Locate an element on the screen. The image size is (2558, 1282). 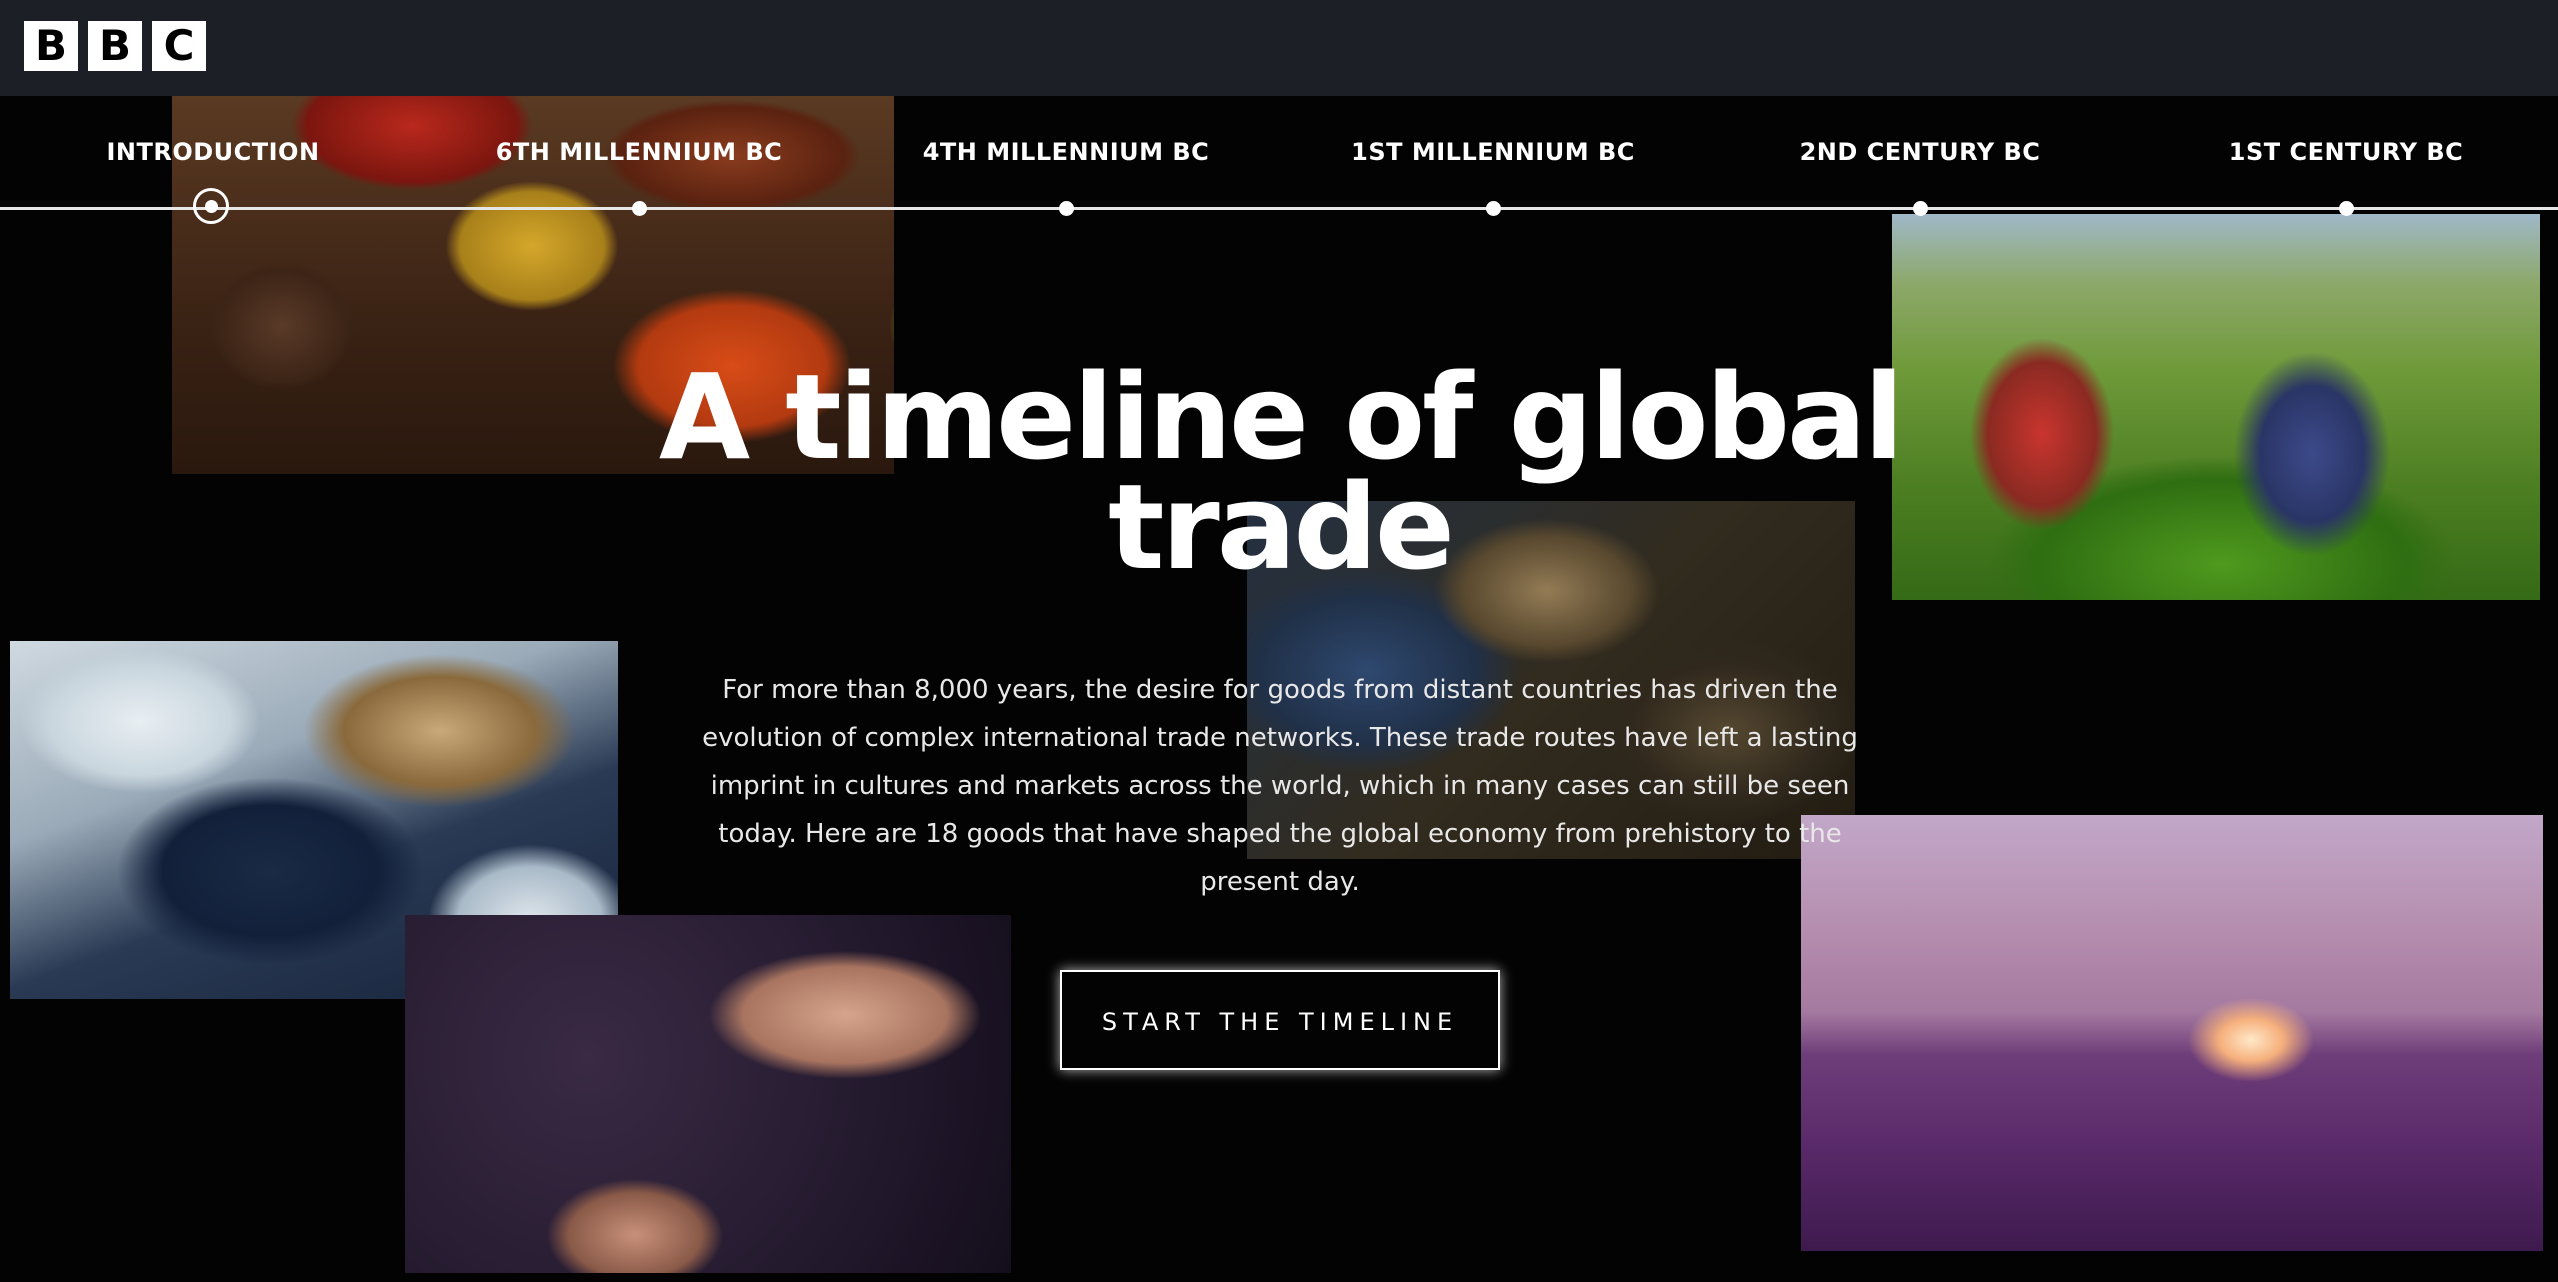
timeline-item-label: 1ST CENTURY BC is located at coordinates (2346, 152).